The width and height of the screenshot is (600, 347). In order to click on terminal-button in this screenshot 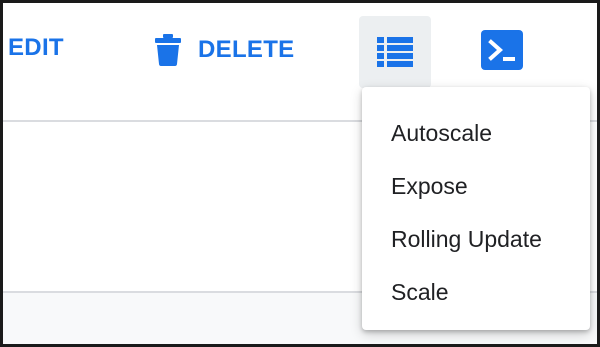, I will do `click(502, 50)`.